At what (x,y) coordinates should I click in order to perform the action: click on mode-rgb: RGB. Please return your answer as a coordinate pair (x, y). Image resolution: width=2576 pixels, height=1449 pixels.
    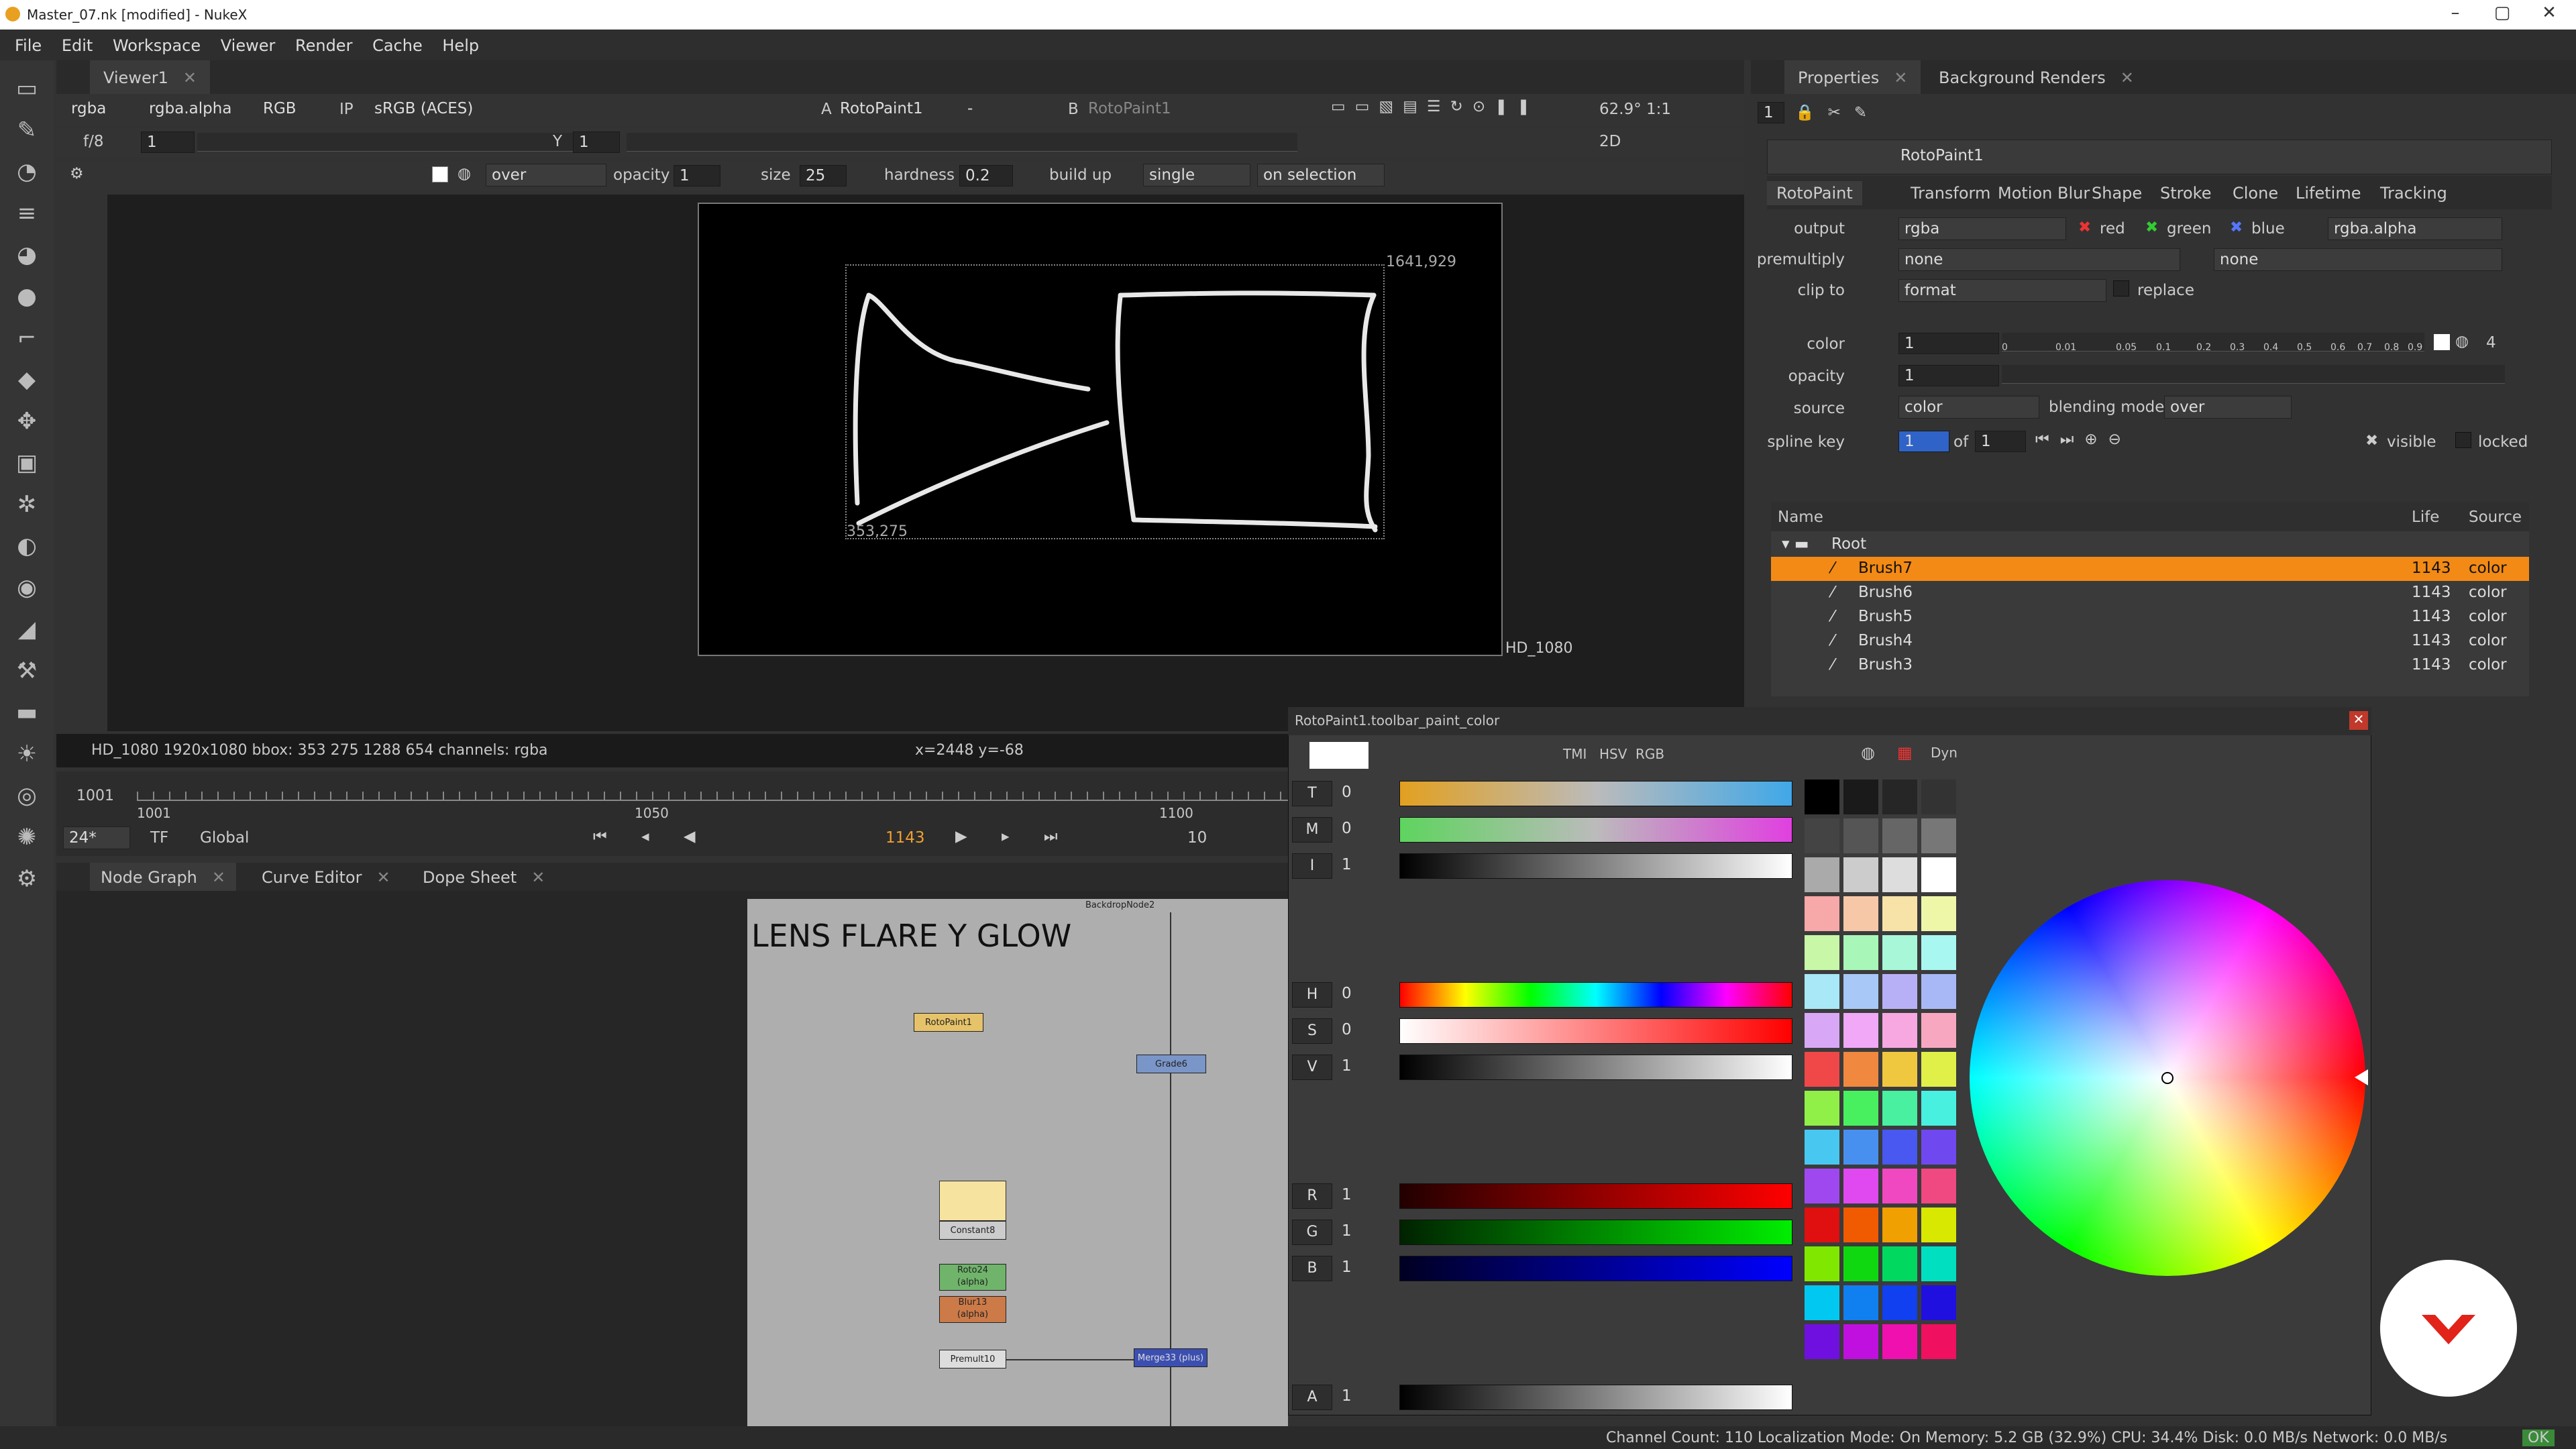
    Looking at the image, I should click on (1649, 754).